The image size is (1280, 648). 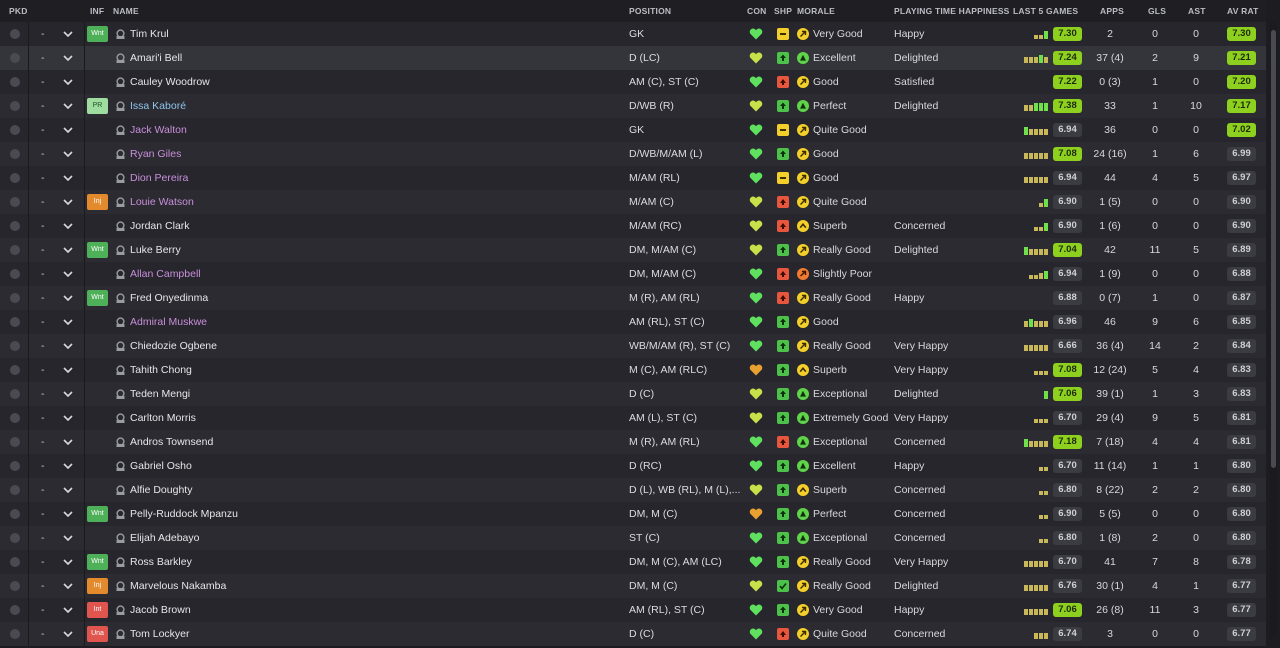 I want to click on player-name-link: Carlton Morris, so click(x=163, y=418).